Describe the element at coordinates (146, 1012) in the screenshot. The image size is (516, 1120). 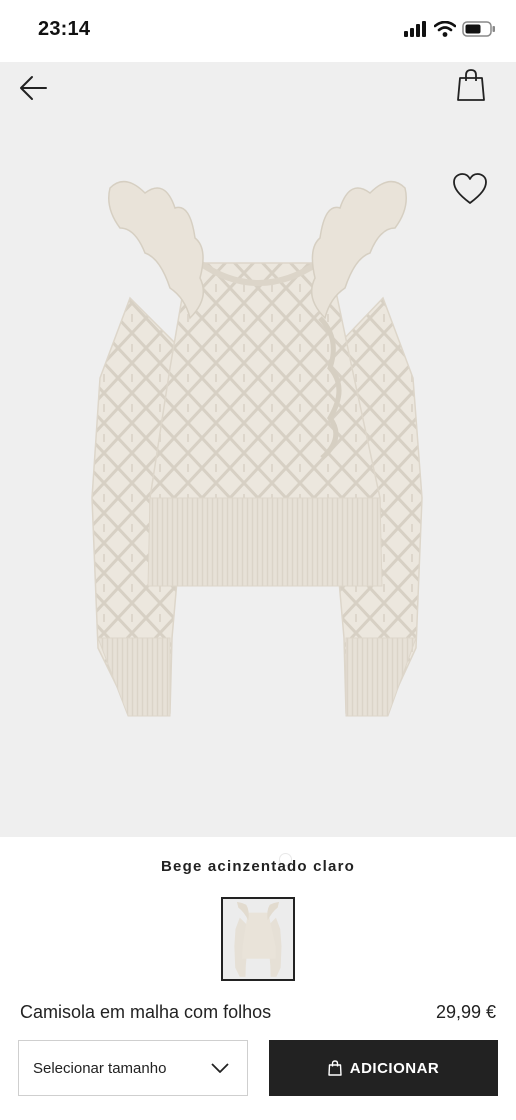
I see `product-name: Camisola em malha com folhos` at that location.